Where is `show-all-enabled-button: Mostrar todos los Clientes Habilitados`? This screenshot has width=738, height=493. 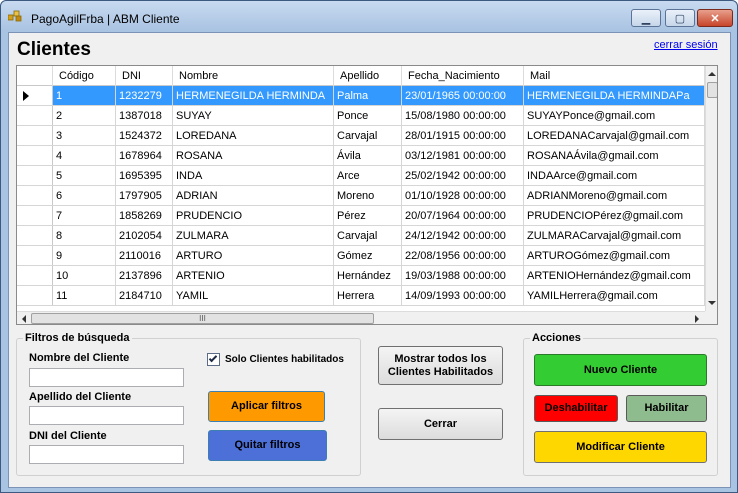
show-all-enabled-button: Mostrar todos los Clientes Habilitados is located at coordinates (440, 365).